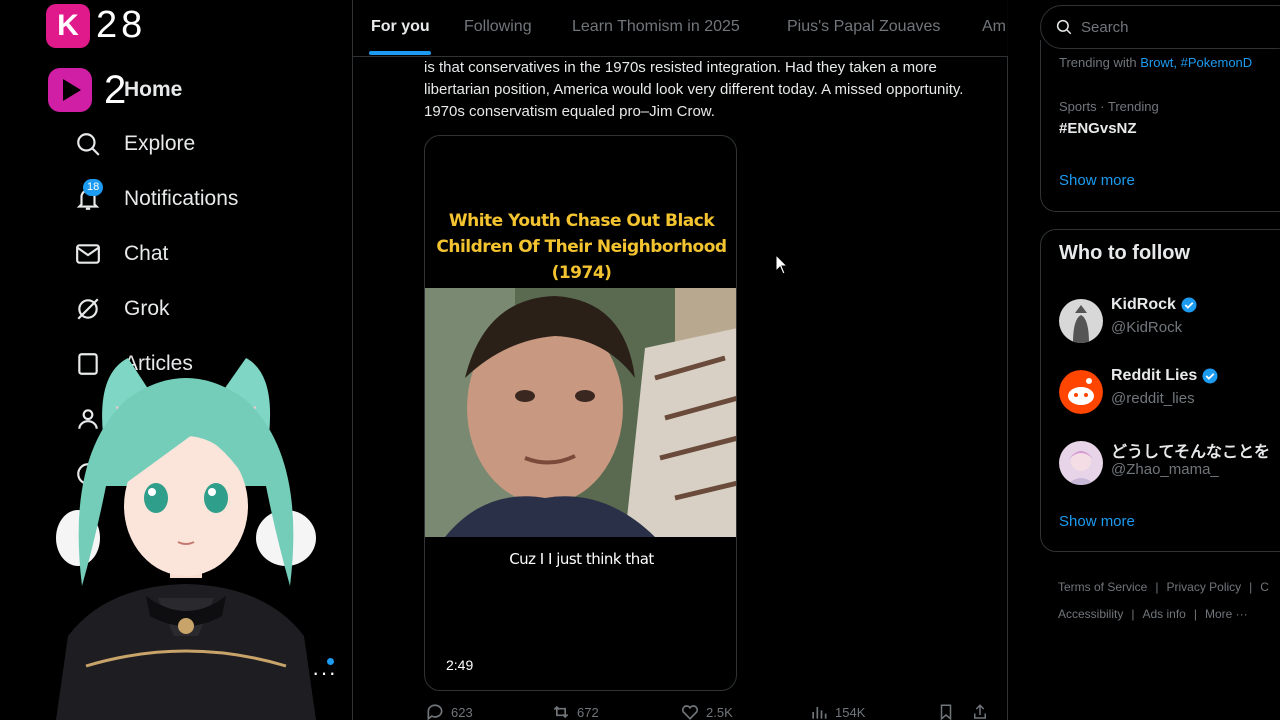  What do you see at coordinates (1264, 587) in the screenshot?
I see `cookie-link: C` at bounding box center [1264, 587].